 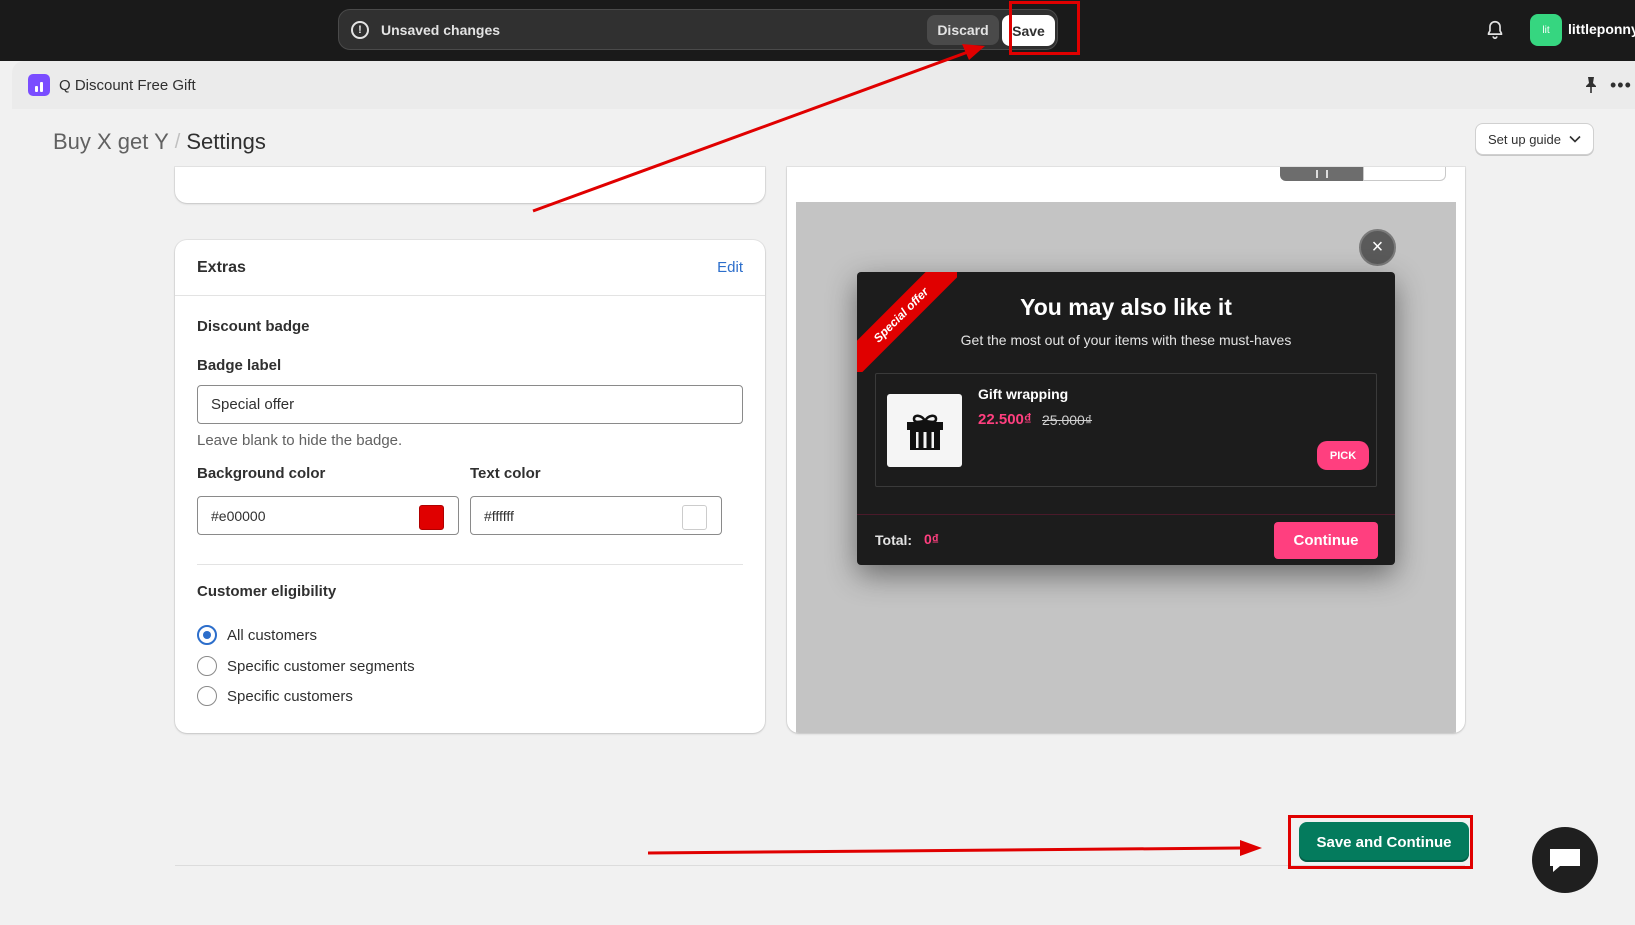 What do you see at coordinates (931, 539) in the screenshot?
I see `total-value: 0₫` at bounding box center [931, 539].